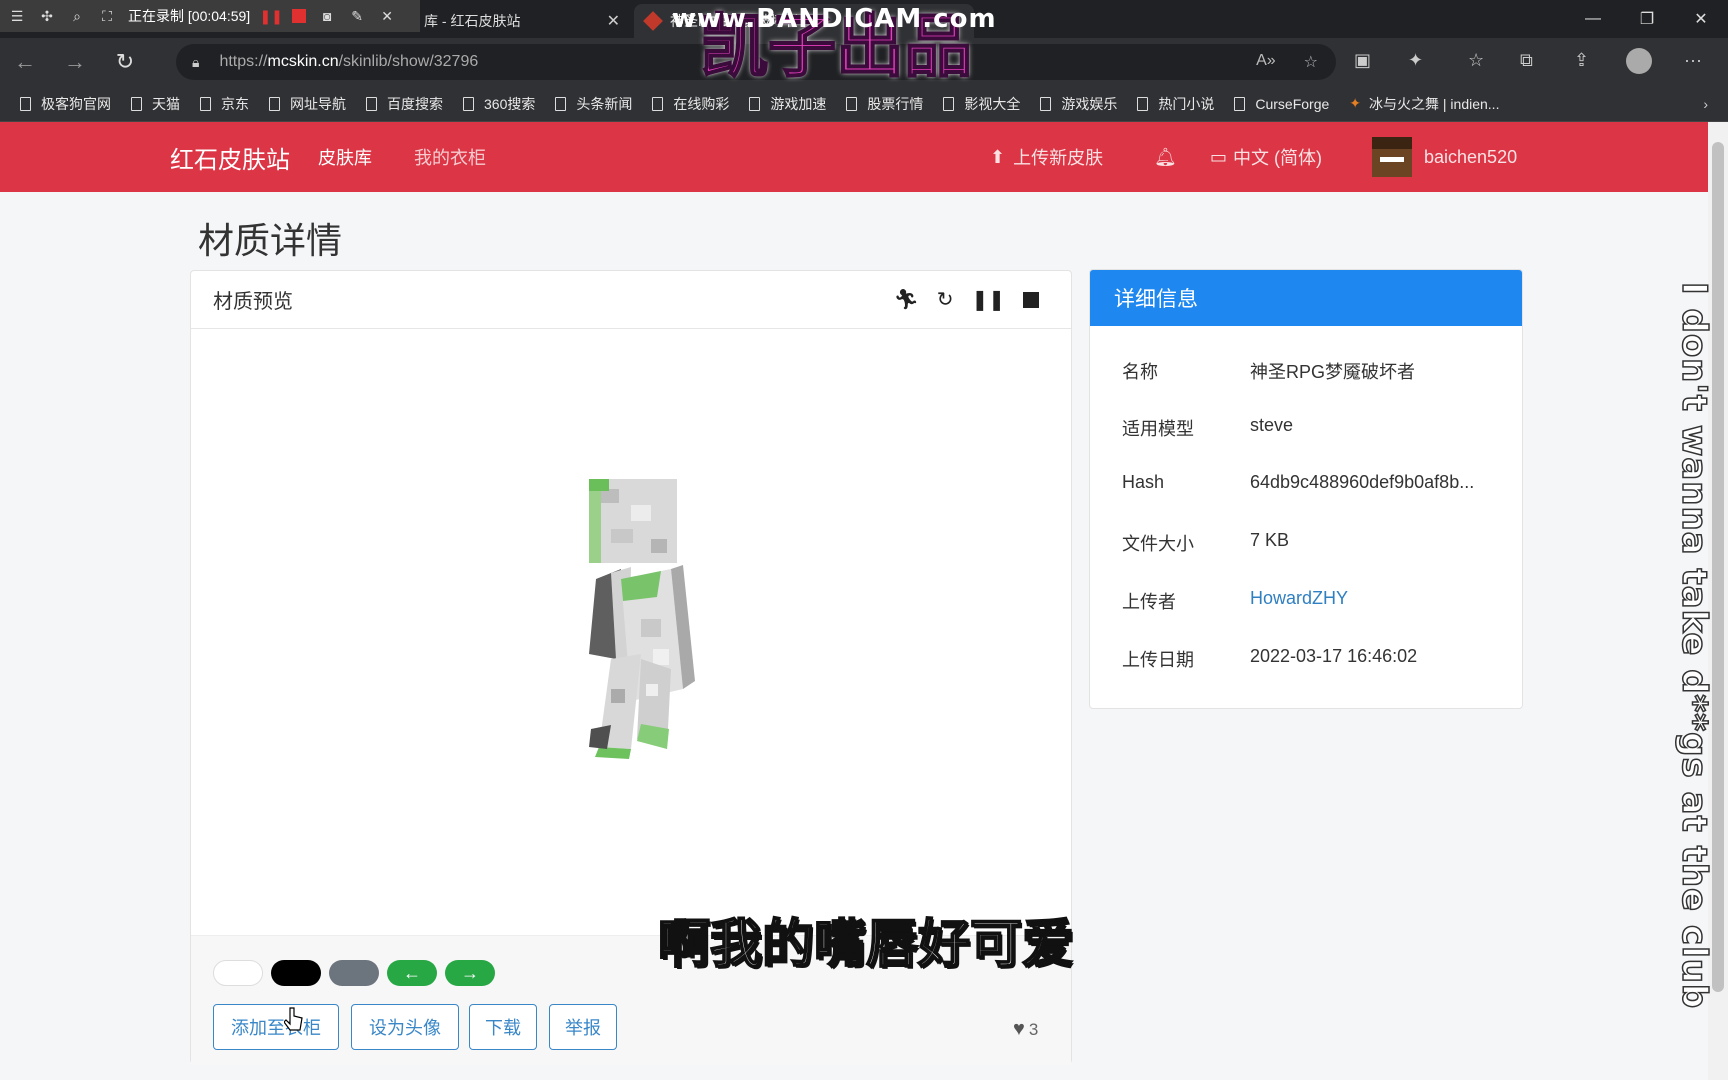  I want to click on bookmark-item: 在线购彩, so click(690, 104).